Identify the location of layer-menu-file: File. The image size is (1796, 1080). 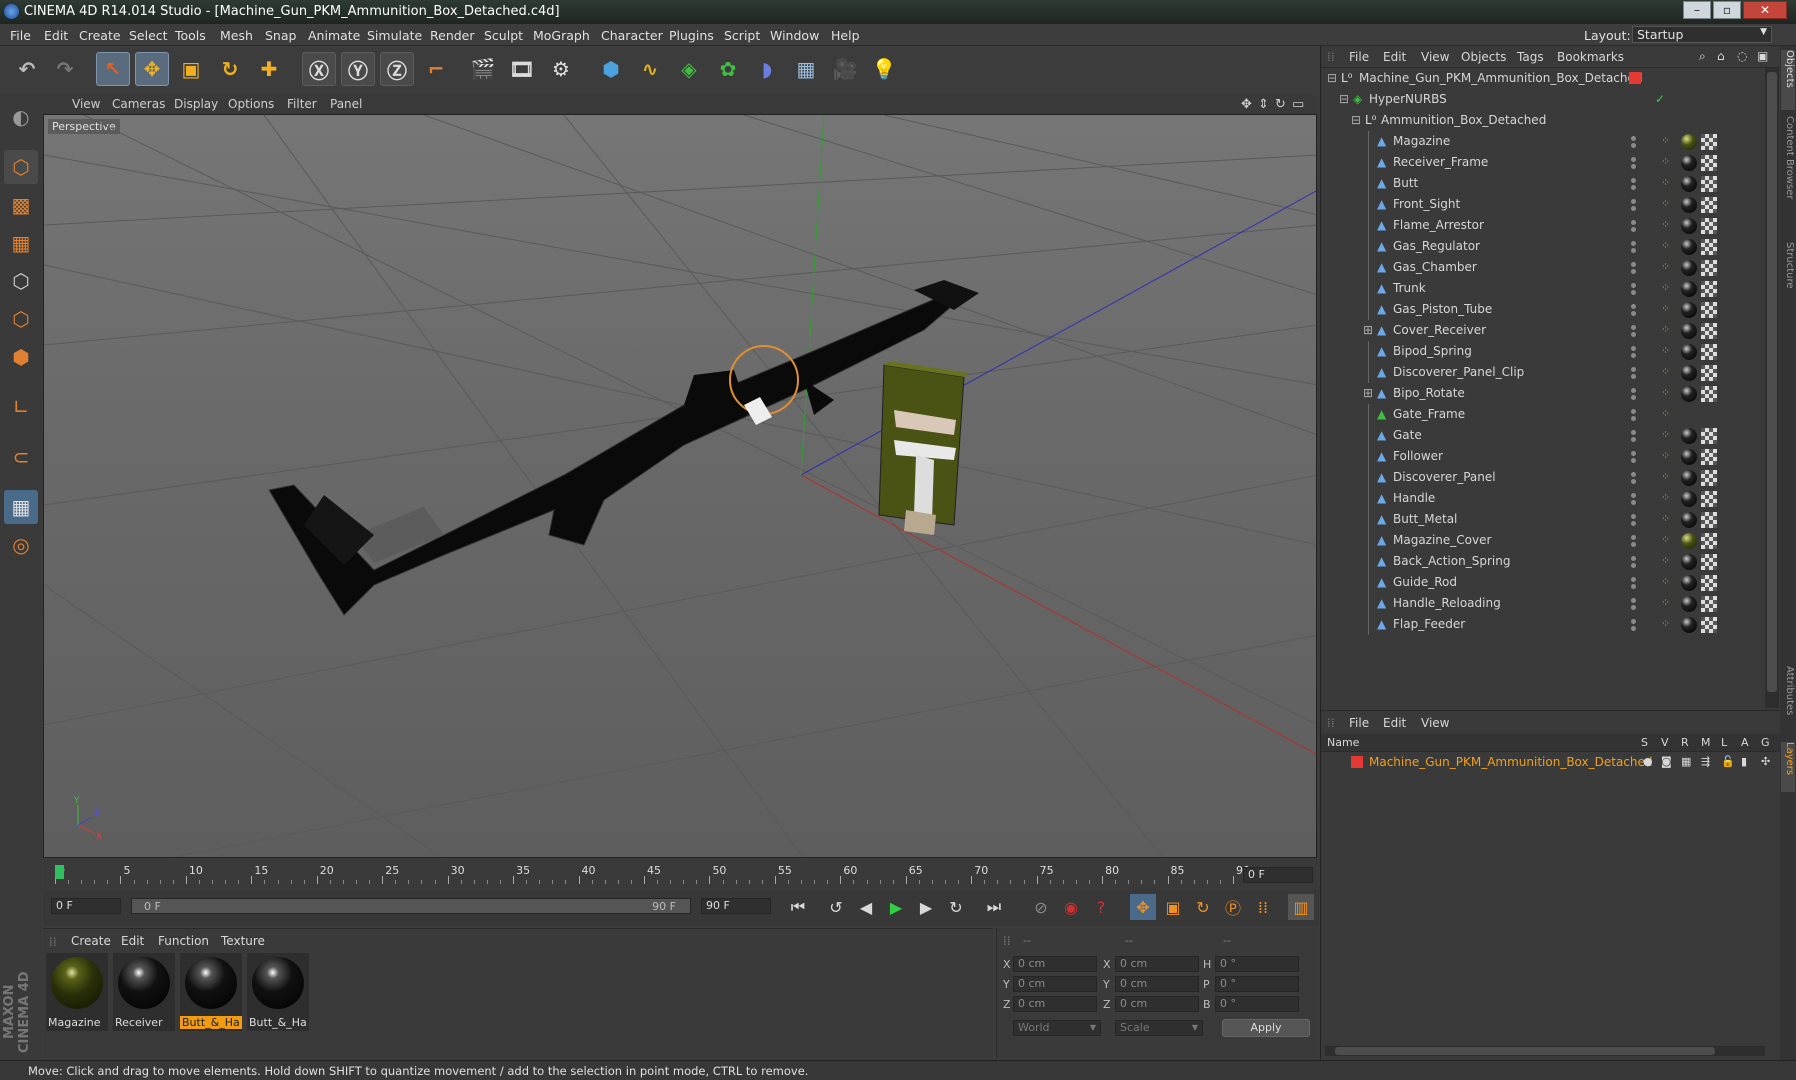
(1359, 723).